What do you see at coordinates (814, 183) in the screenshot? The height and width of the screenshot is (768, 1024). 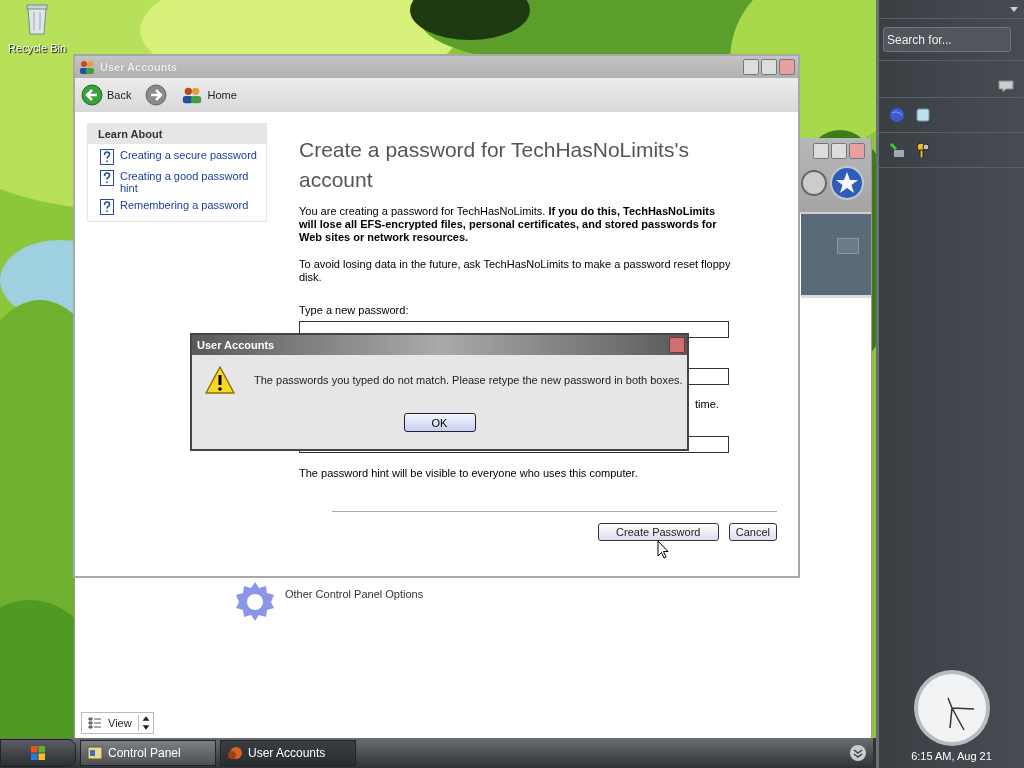 I see `navigation-button` at bounding box center [814, 183].